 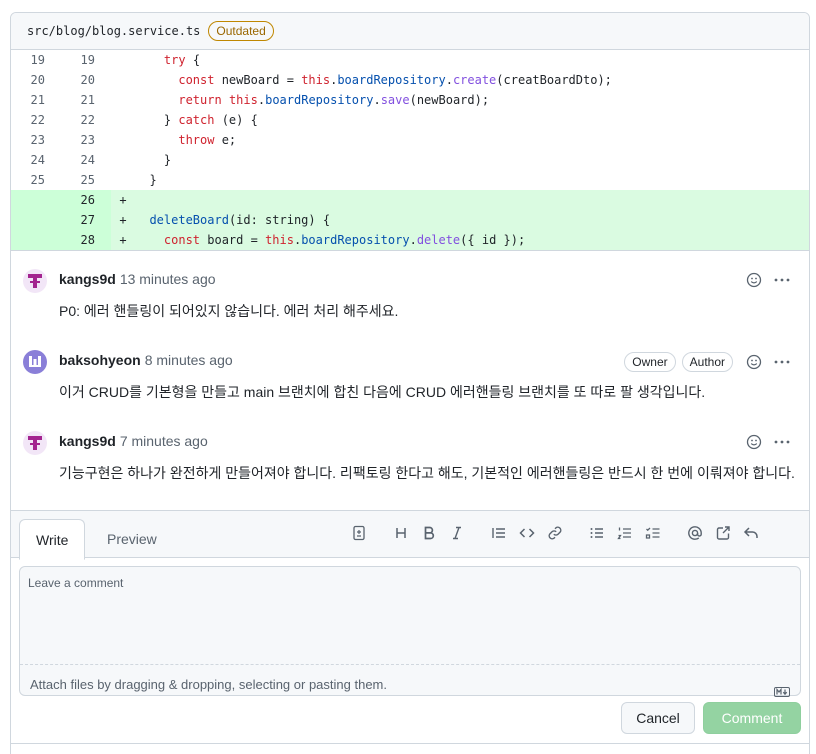 I want to click on old-line-number: 24, so click(x=37, y=160).